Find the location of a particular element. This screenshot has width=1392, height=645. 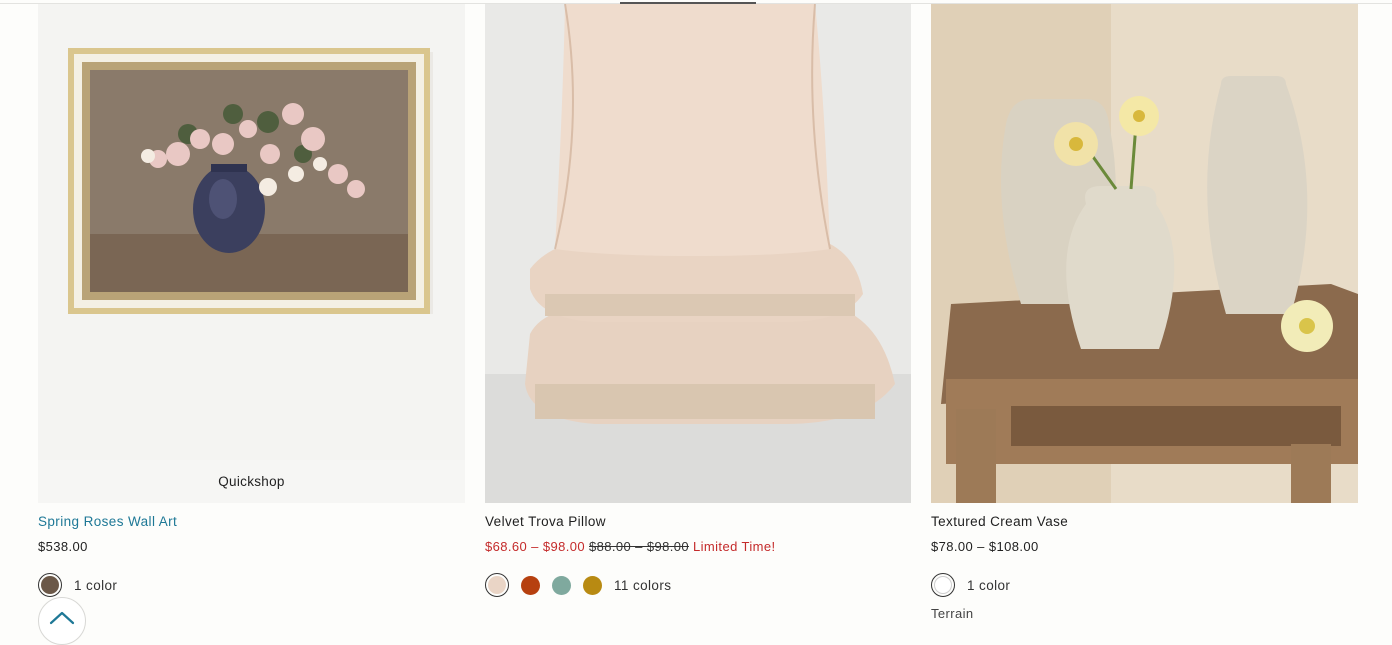

color-swatches: 11 colors is located at coordinates (698, 585).